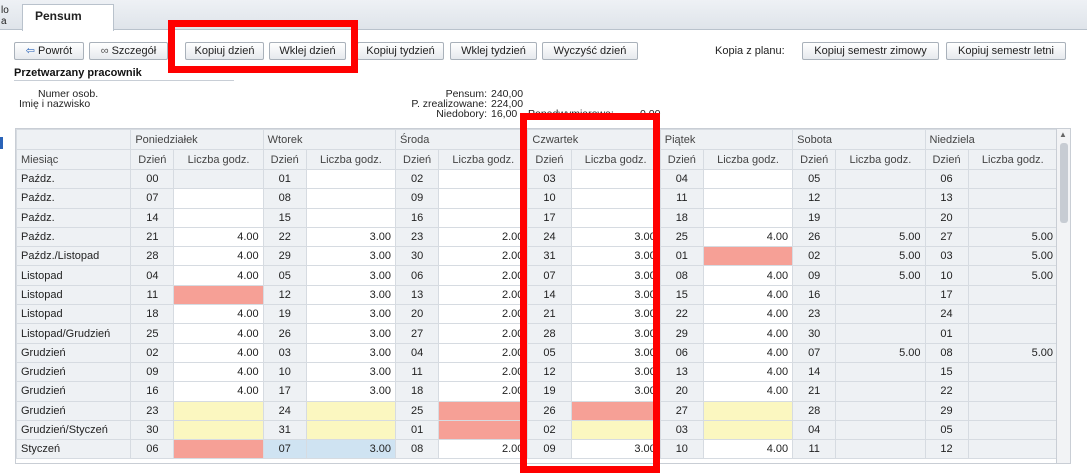 The height and width of the screenshot is (475, 1087). Describe the element at coordinates (284, 198) in the screenshot. I see `day-number-cell: 08` at that location.